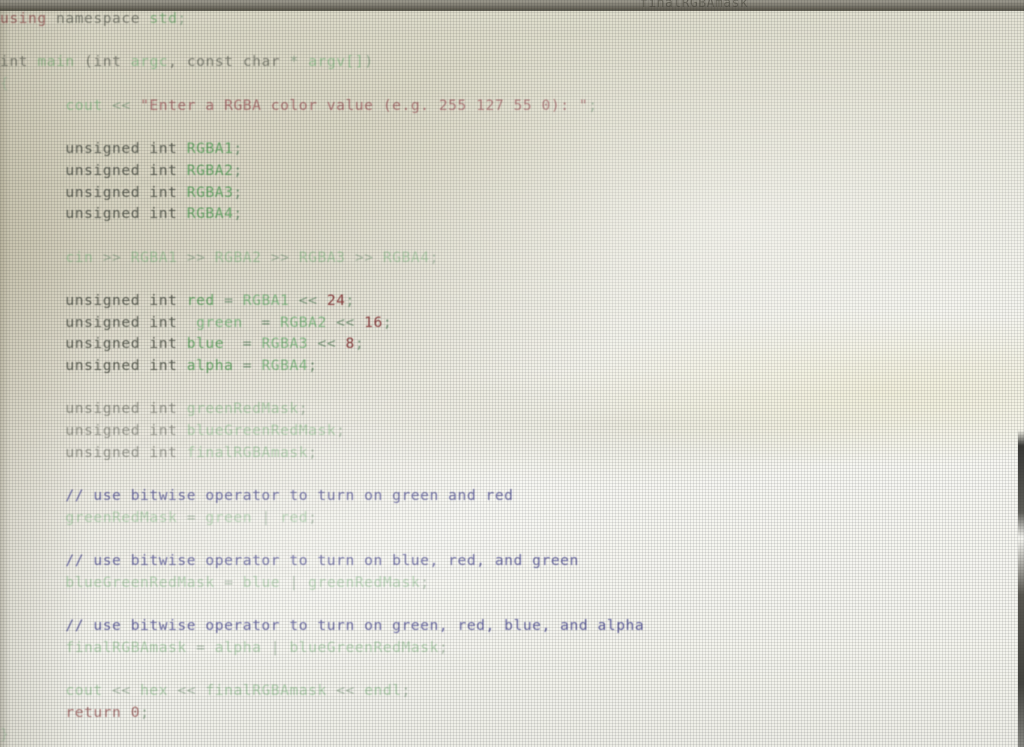 This screenshot has height=747, width=1024. What do you see at coordinates (210, 214) in the screenshot?
I see `code-token-id: RGBA4` at bounding box center [210, 214].